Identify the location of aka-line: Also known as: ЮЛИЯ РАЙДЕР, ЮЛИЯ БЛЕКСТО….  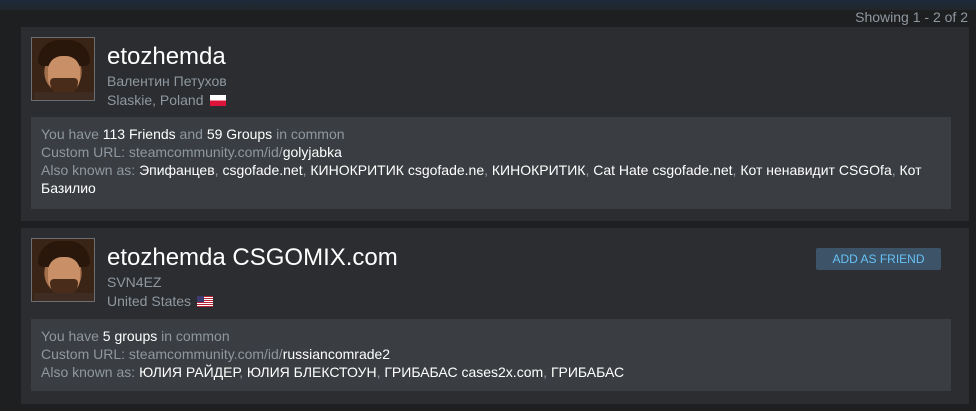
(333, 372).